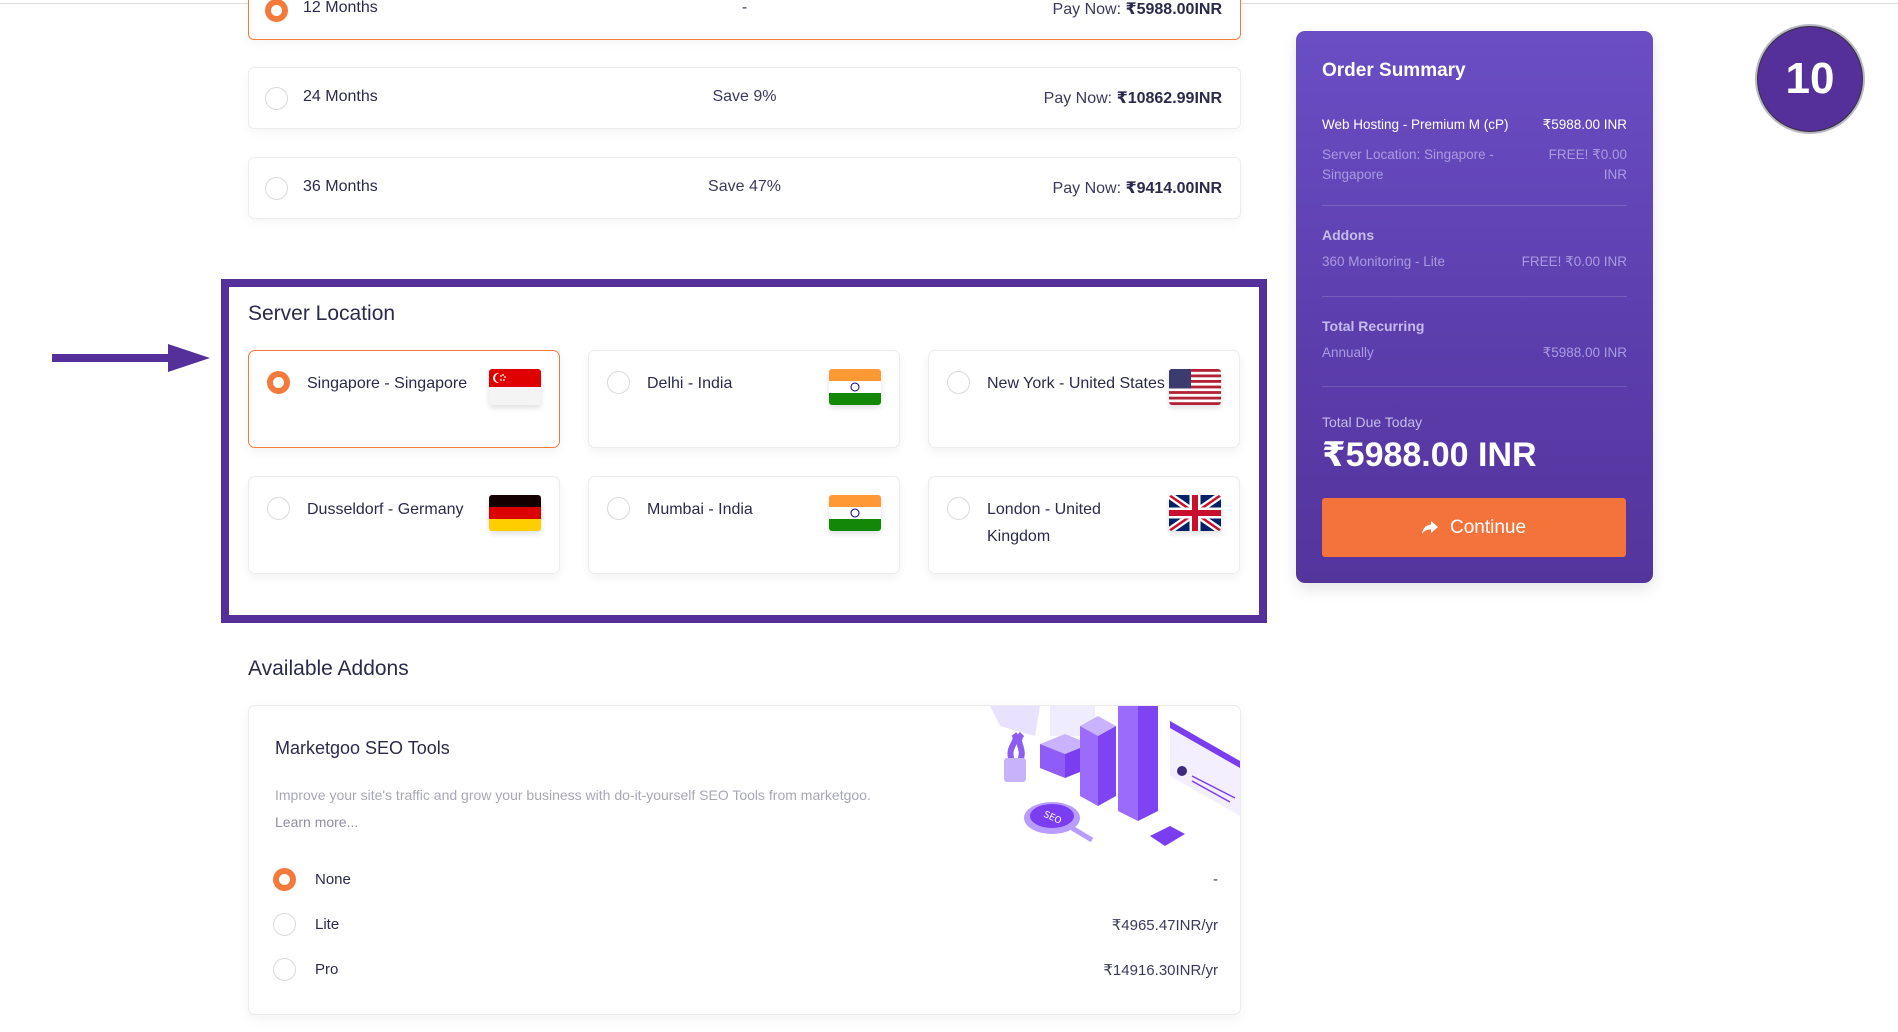 This screenshot has width=1898, height=1032. What do you see at coordinates (1587, 164) in the screenshot?
I see `location-price: FREE! ₹0.00 INR` at bounding box center [1587, 164].